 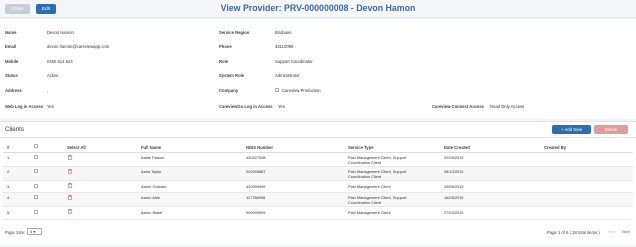 I want to click on role-value: Support Coordinator, so click(x=294, y=61).